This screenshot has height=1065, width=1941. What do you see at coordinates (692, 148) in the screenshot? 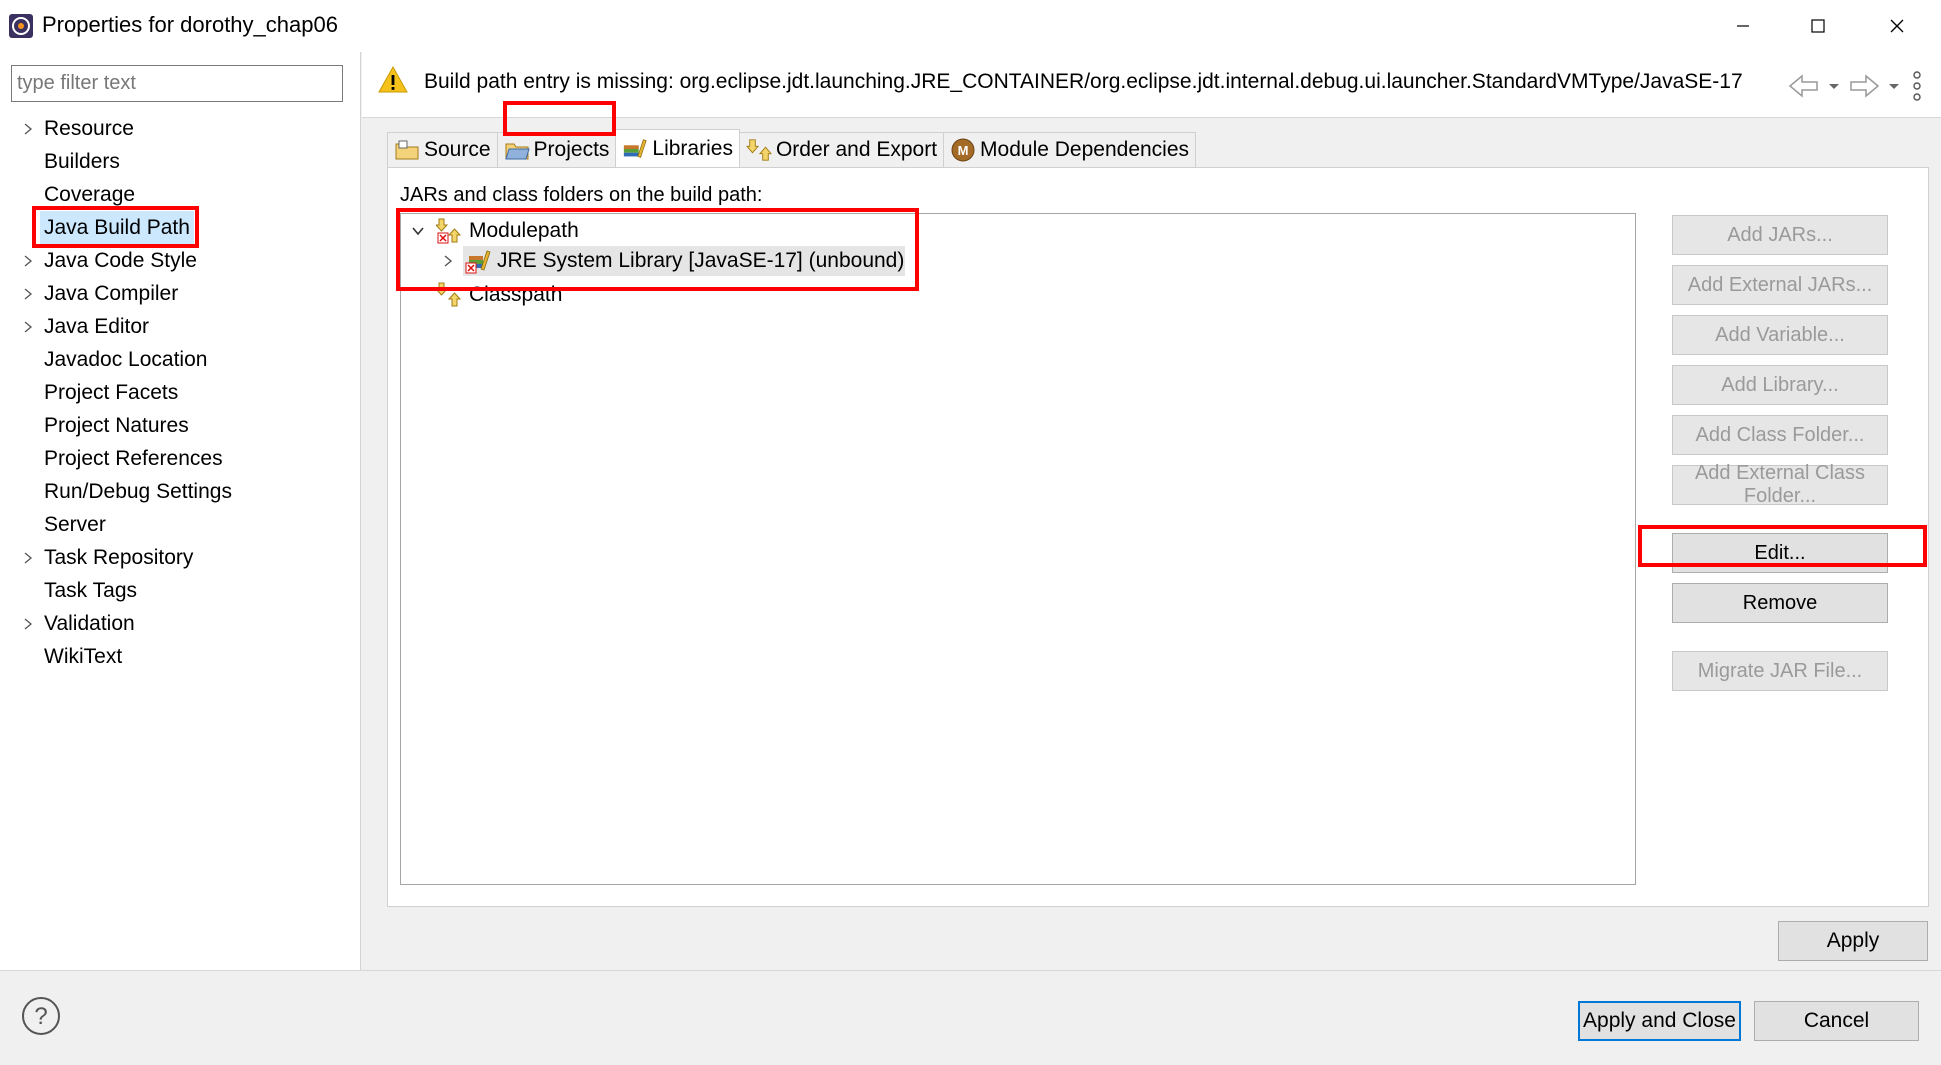
I see `tab-label: Libraries` at bounding box center [692, 148].